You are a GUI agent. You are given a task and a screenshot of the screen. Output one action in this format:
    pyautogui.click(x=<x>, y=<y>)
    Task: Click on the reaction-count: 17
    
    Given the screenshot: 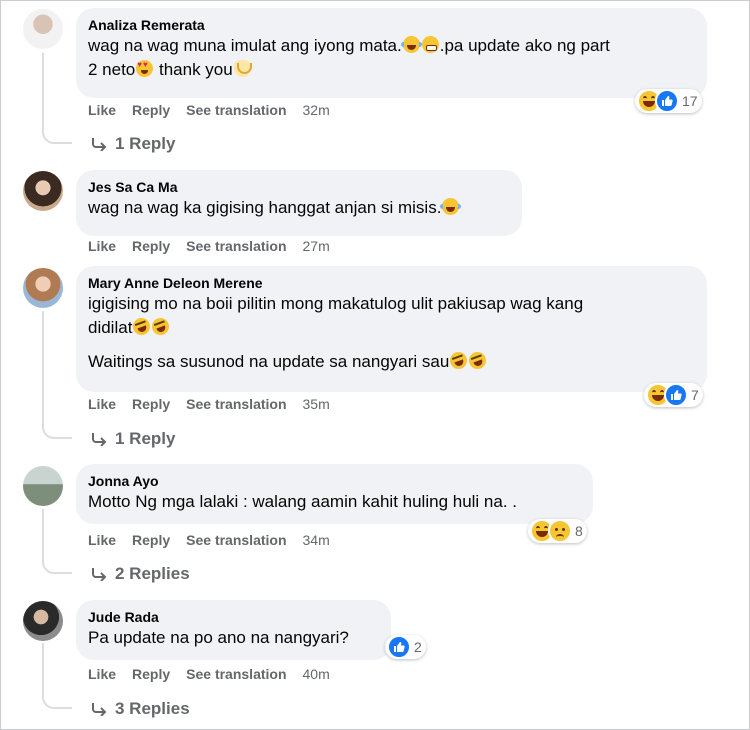 What is the action you would take?
    pyautogui.click(x=690, y=101)
    